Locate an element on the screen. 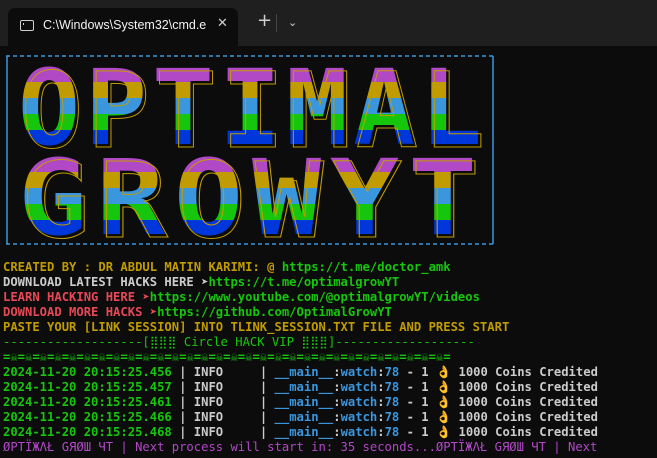  banner-letter-outline: W is located at coordinates (289, 194).